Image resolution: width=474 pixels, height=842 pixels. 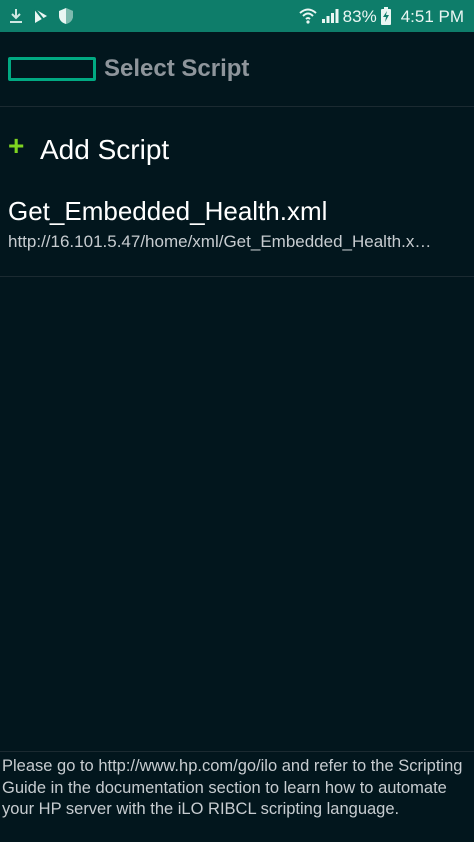 What do you see at coordinates (385, 16) in the screenshot?
I see `battery-charging-icon` at bounding box center [385, 16].